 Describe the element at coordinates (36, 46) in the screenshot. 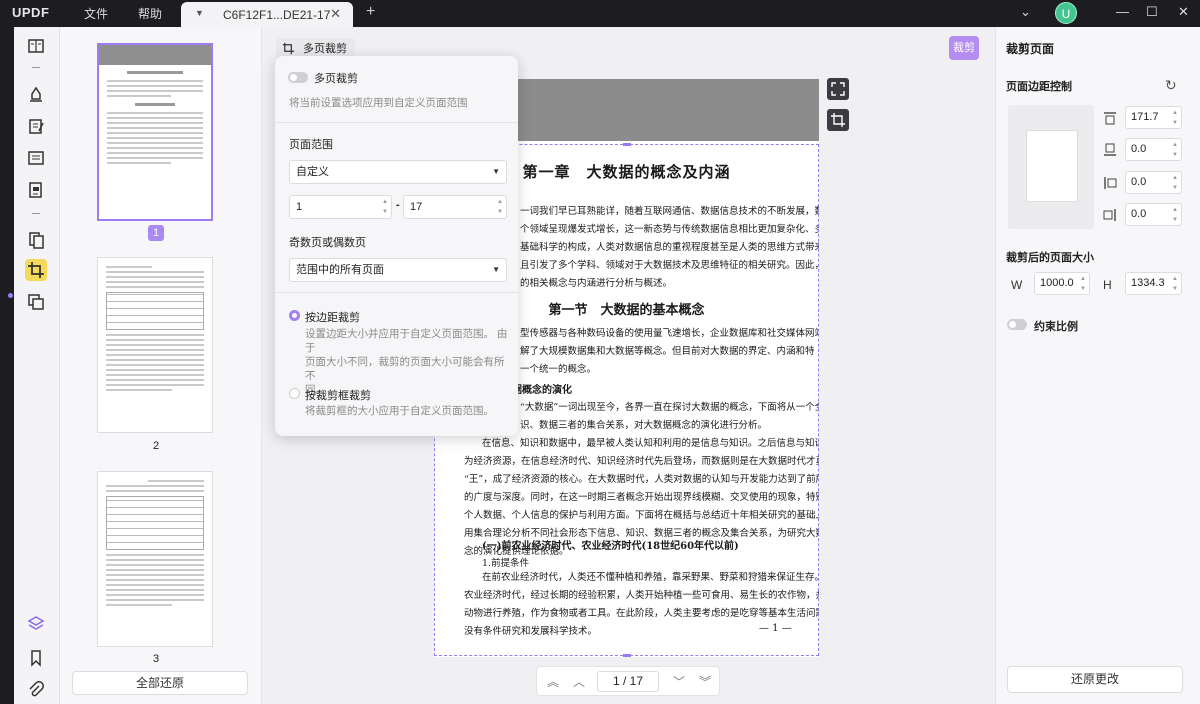

I see `reader-icon` at that location.